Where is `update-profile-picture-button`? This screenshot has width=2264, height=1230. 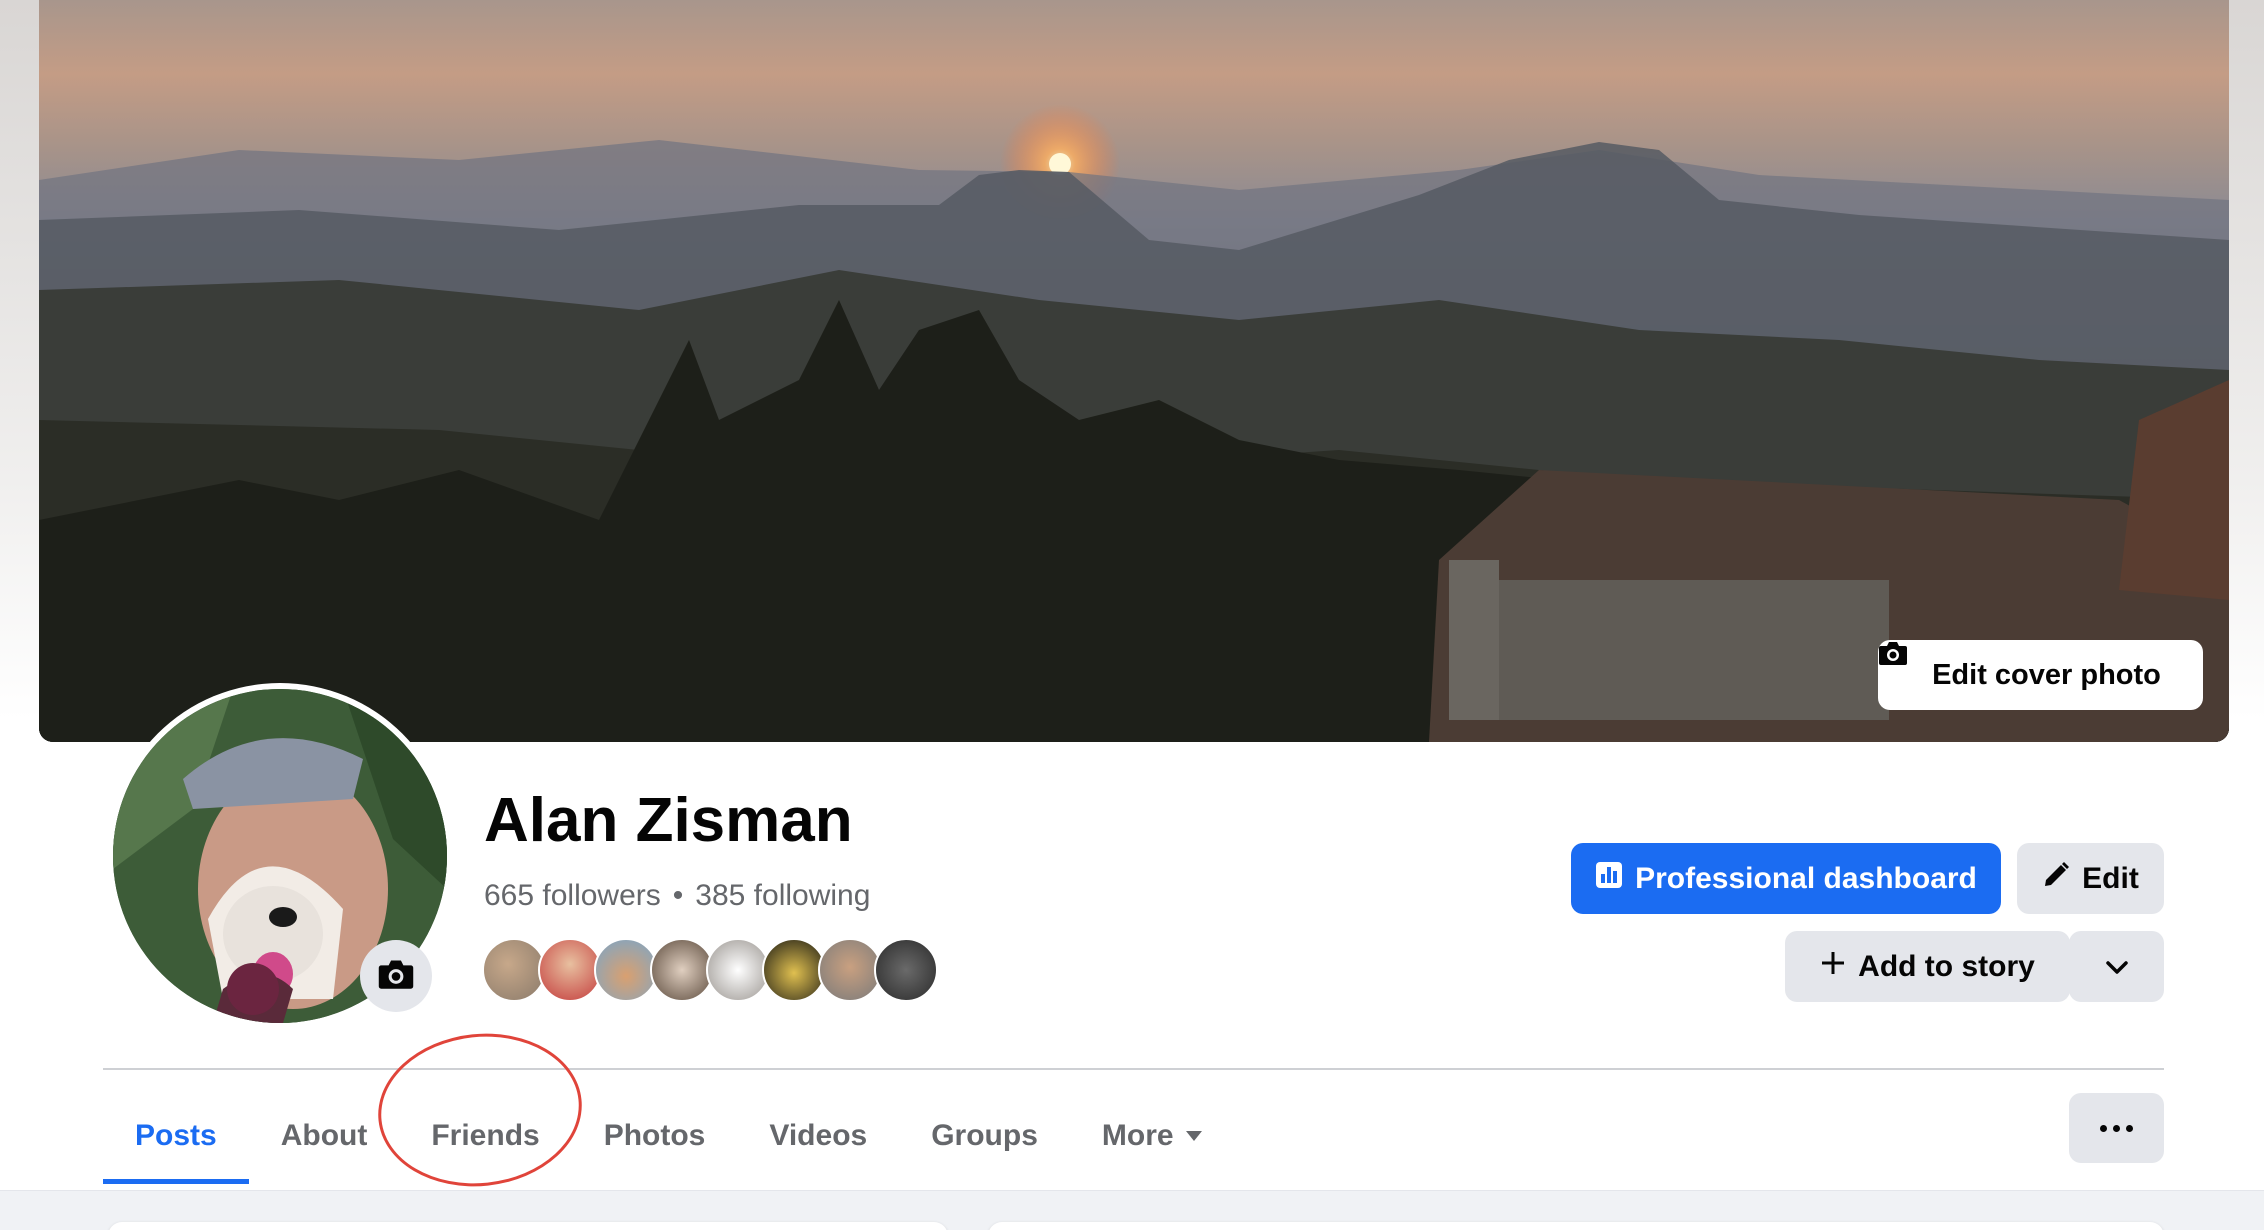 update-profile-picture-button is located at coordinates (396, 976).